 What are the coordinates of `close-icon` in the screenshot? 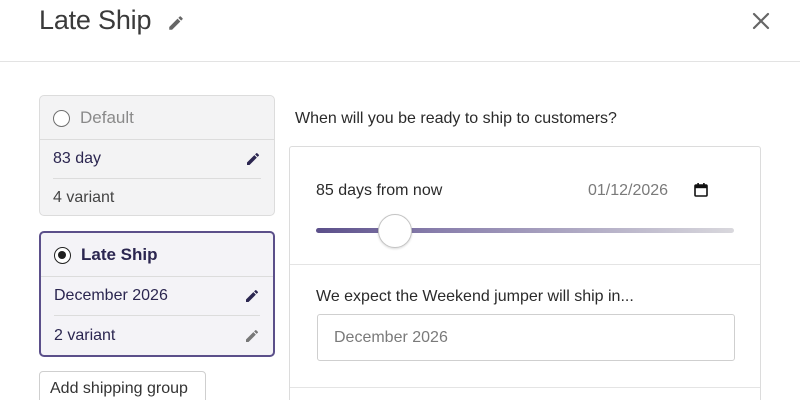 It's located at (761, 21).